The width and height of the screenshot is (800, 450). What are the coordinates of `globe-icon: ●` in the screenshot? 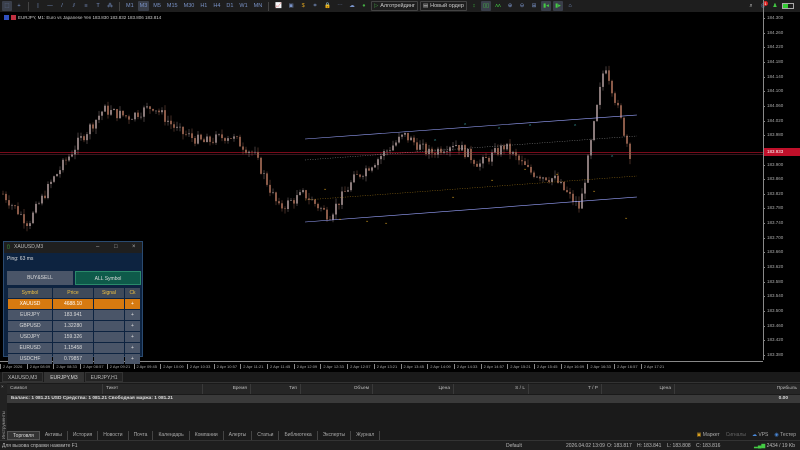 It's located at (364, 6).